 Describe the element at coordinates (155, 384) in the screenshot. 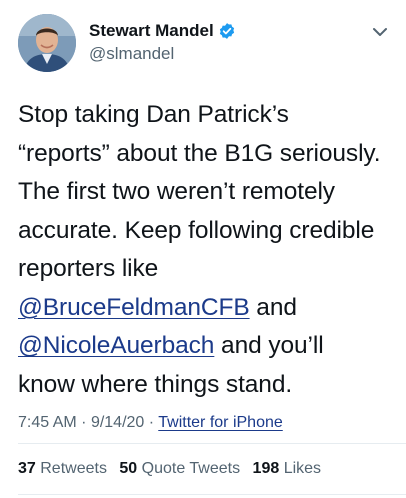

I see `tweet-text-segment: know where things stand.` at that location.